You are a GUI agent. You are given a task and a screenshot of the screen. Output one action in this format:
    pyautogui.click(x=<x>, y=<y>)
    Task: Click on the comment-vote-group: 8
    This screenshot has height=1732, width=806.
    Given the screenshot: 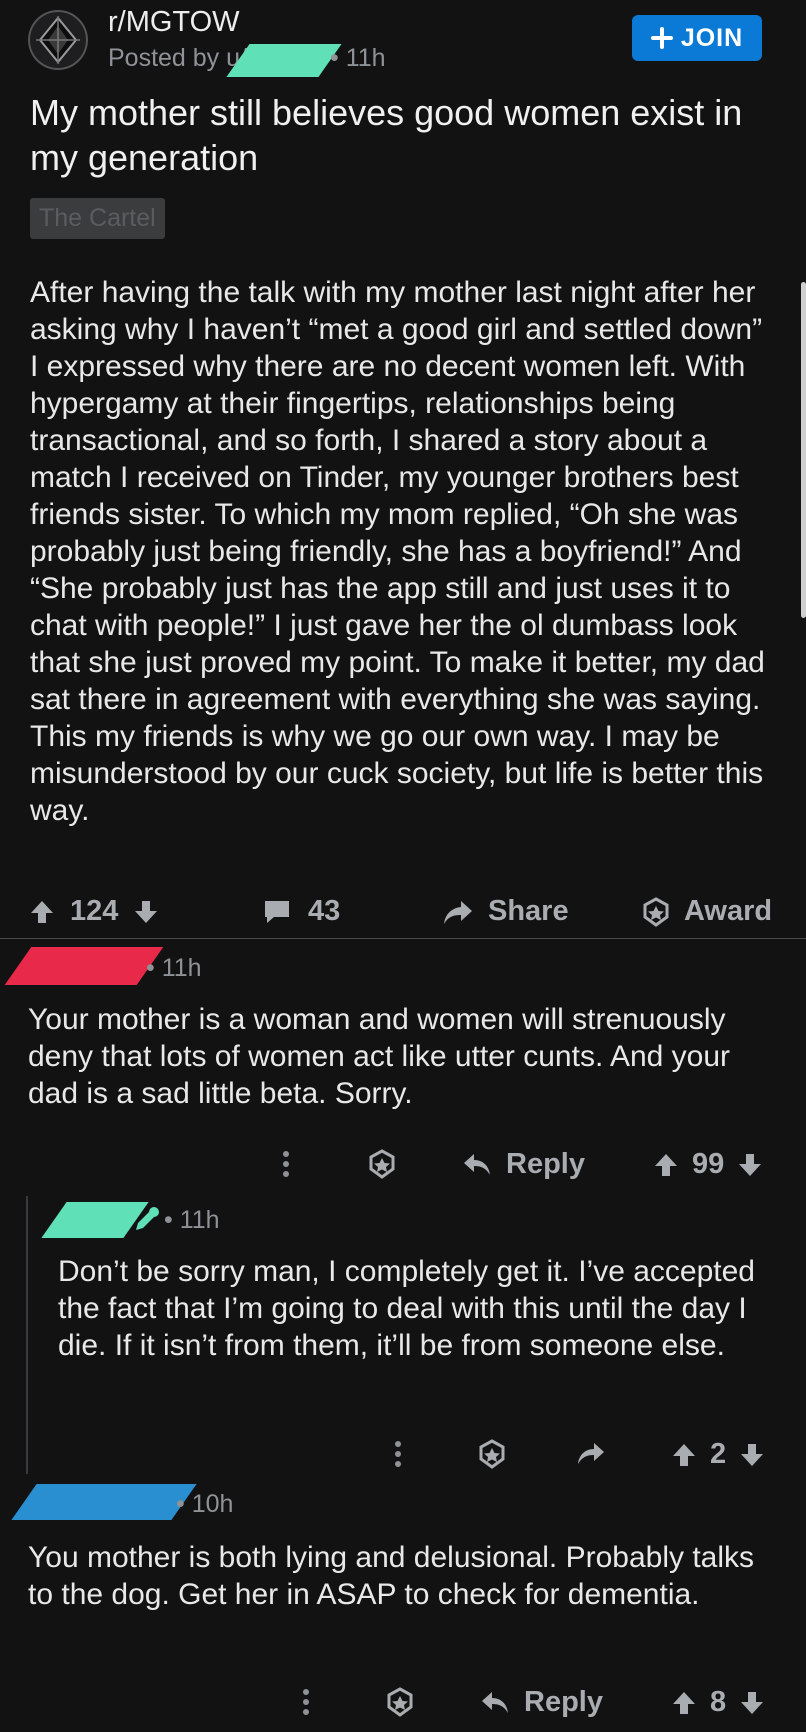 What is the action you would take?
    pyautogui.click(x=718, y=1702)
    